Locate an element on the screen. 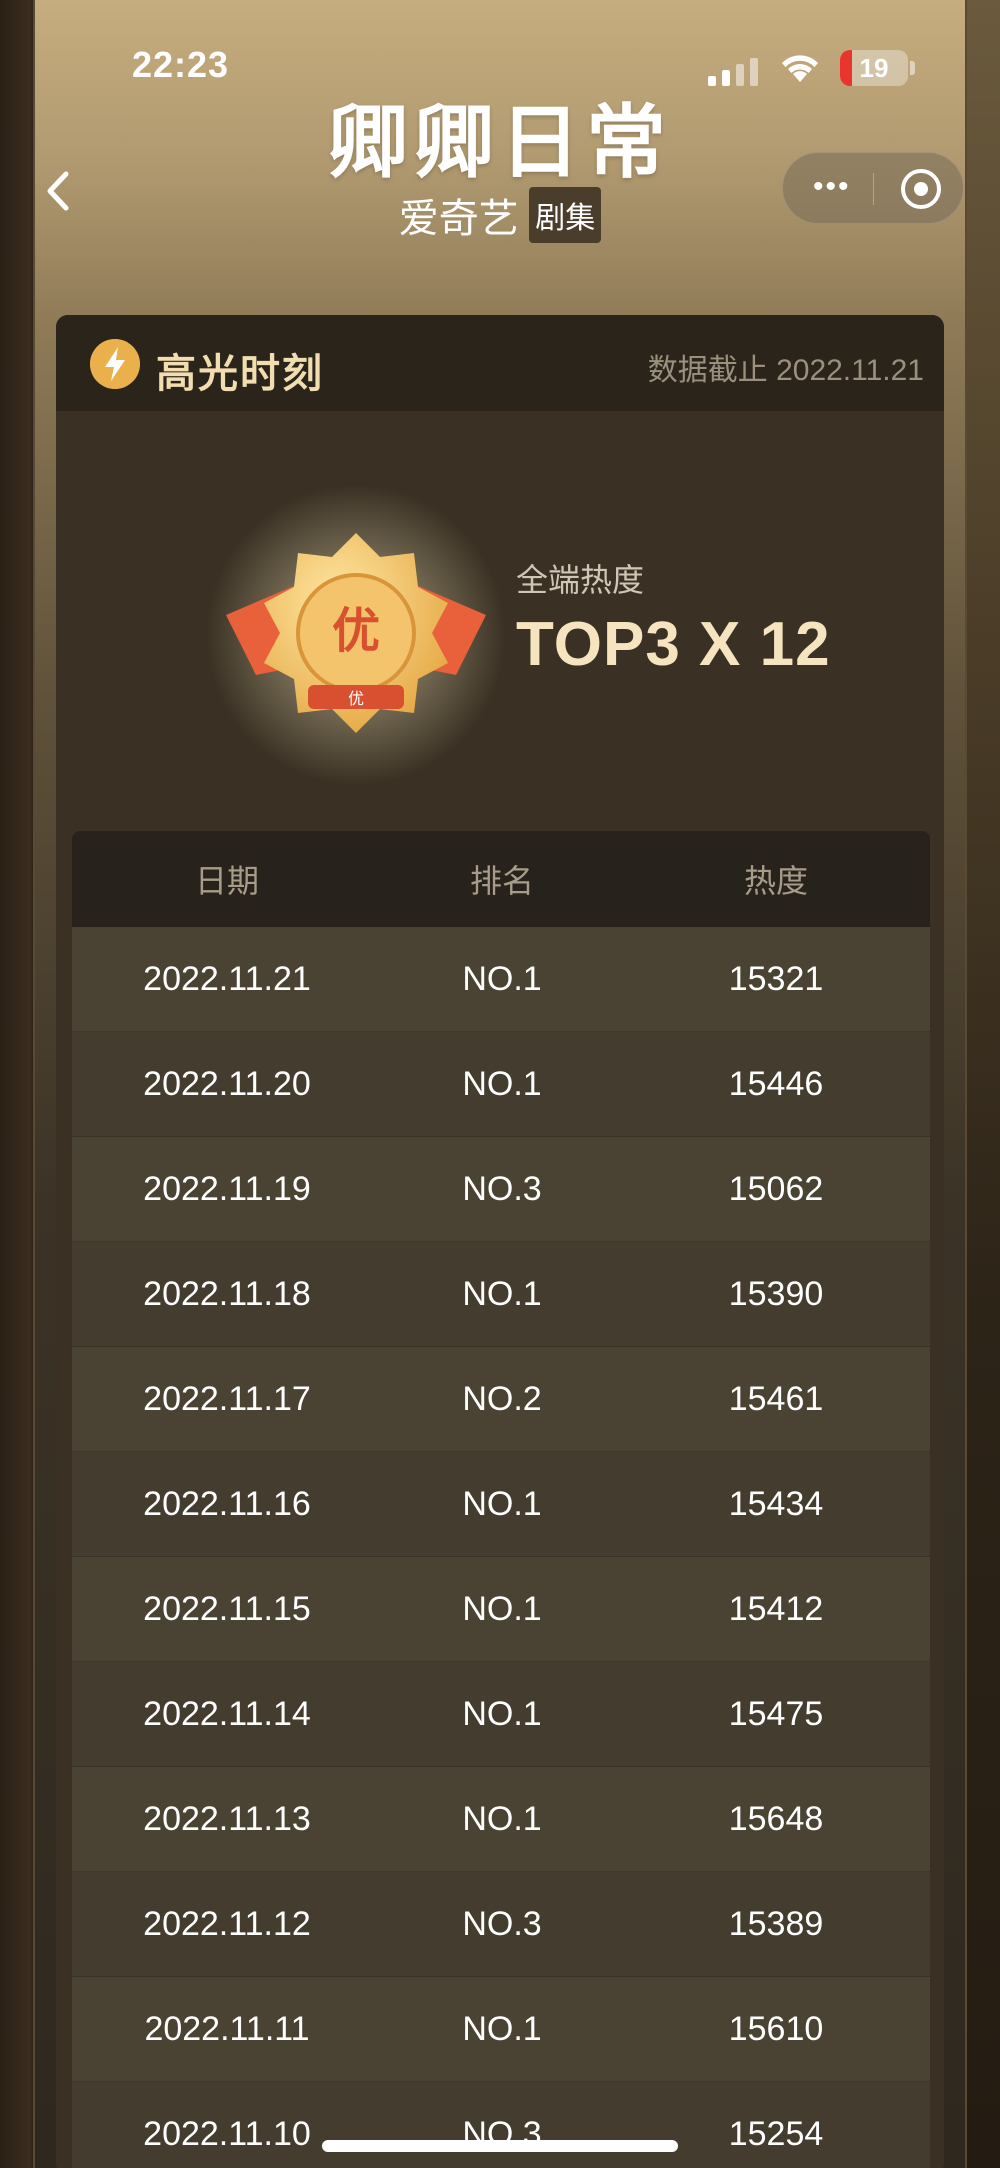 This screenshot has width=1000, height=2168. date-cell: 2022.11.17 is located at coordinates (227, 1398).